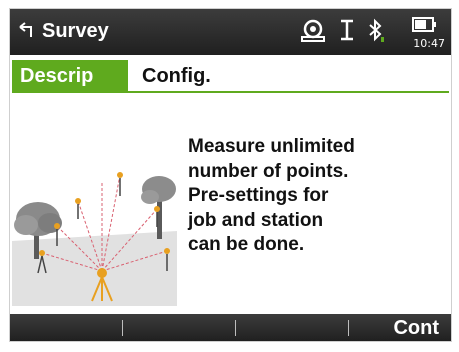 This screenshot has width=459, height=352. Describe the element at coordinates (66, 327) in the screenshot. I see `softkey-f1` at that location.